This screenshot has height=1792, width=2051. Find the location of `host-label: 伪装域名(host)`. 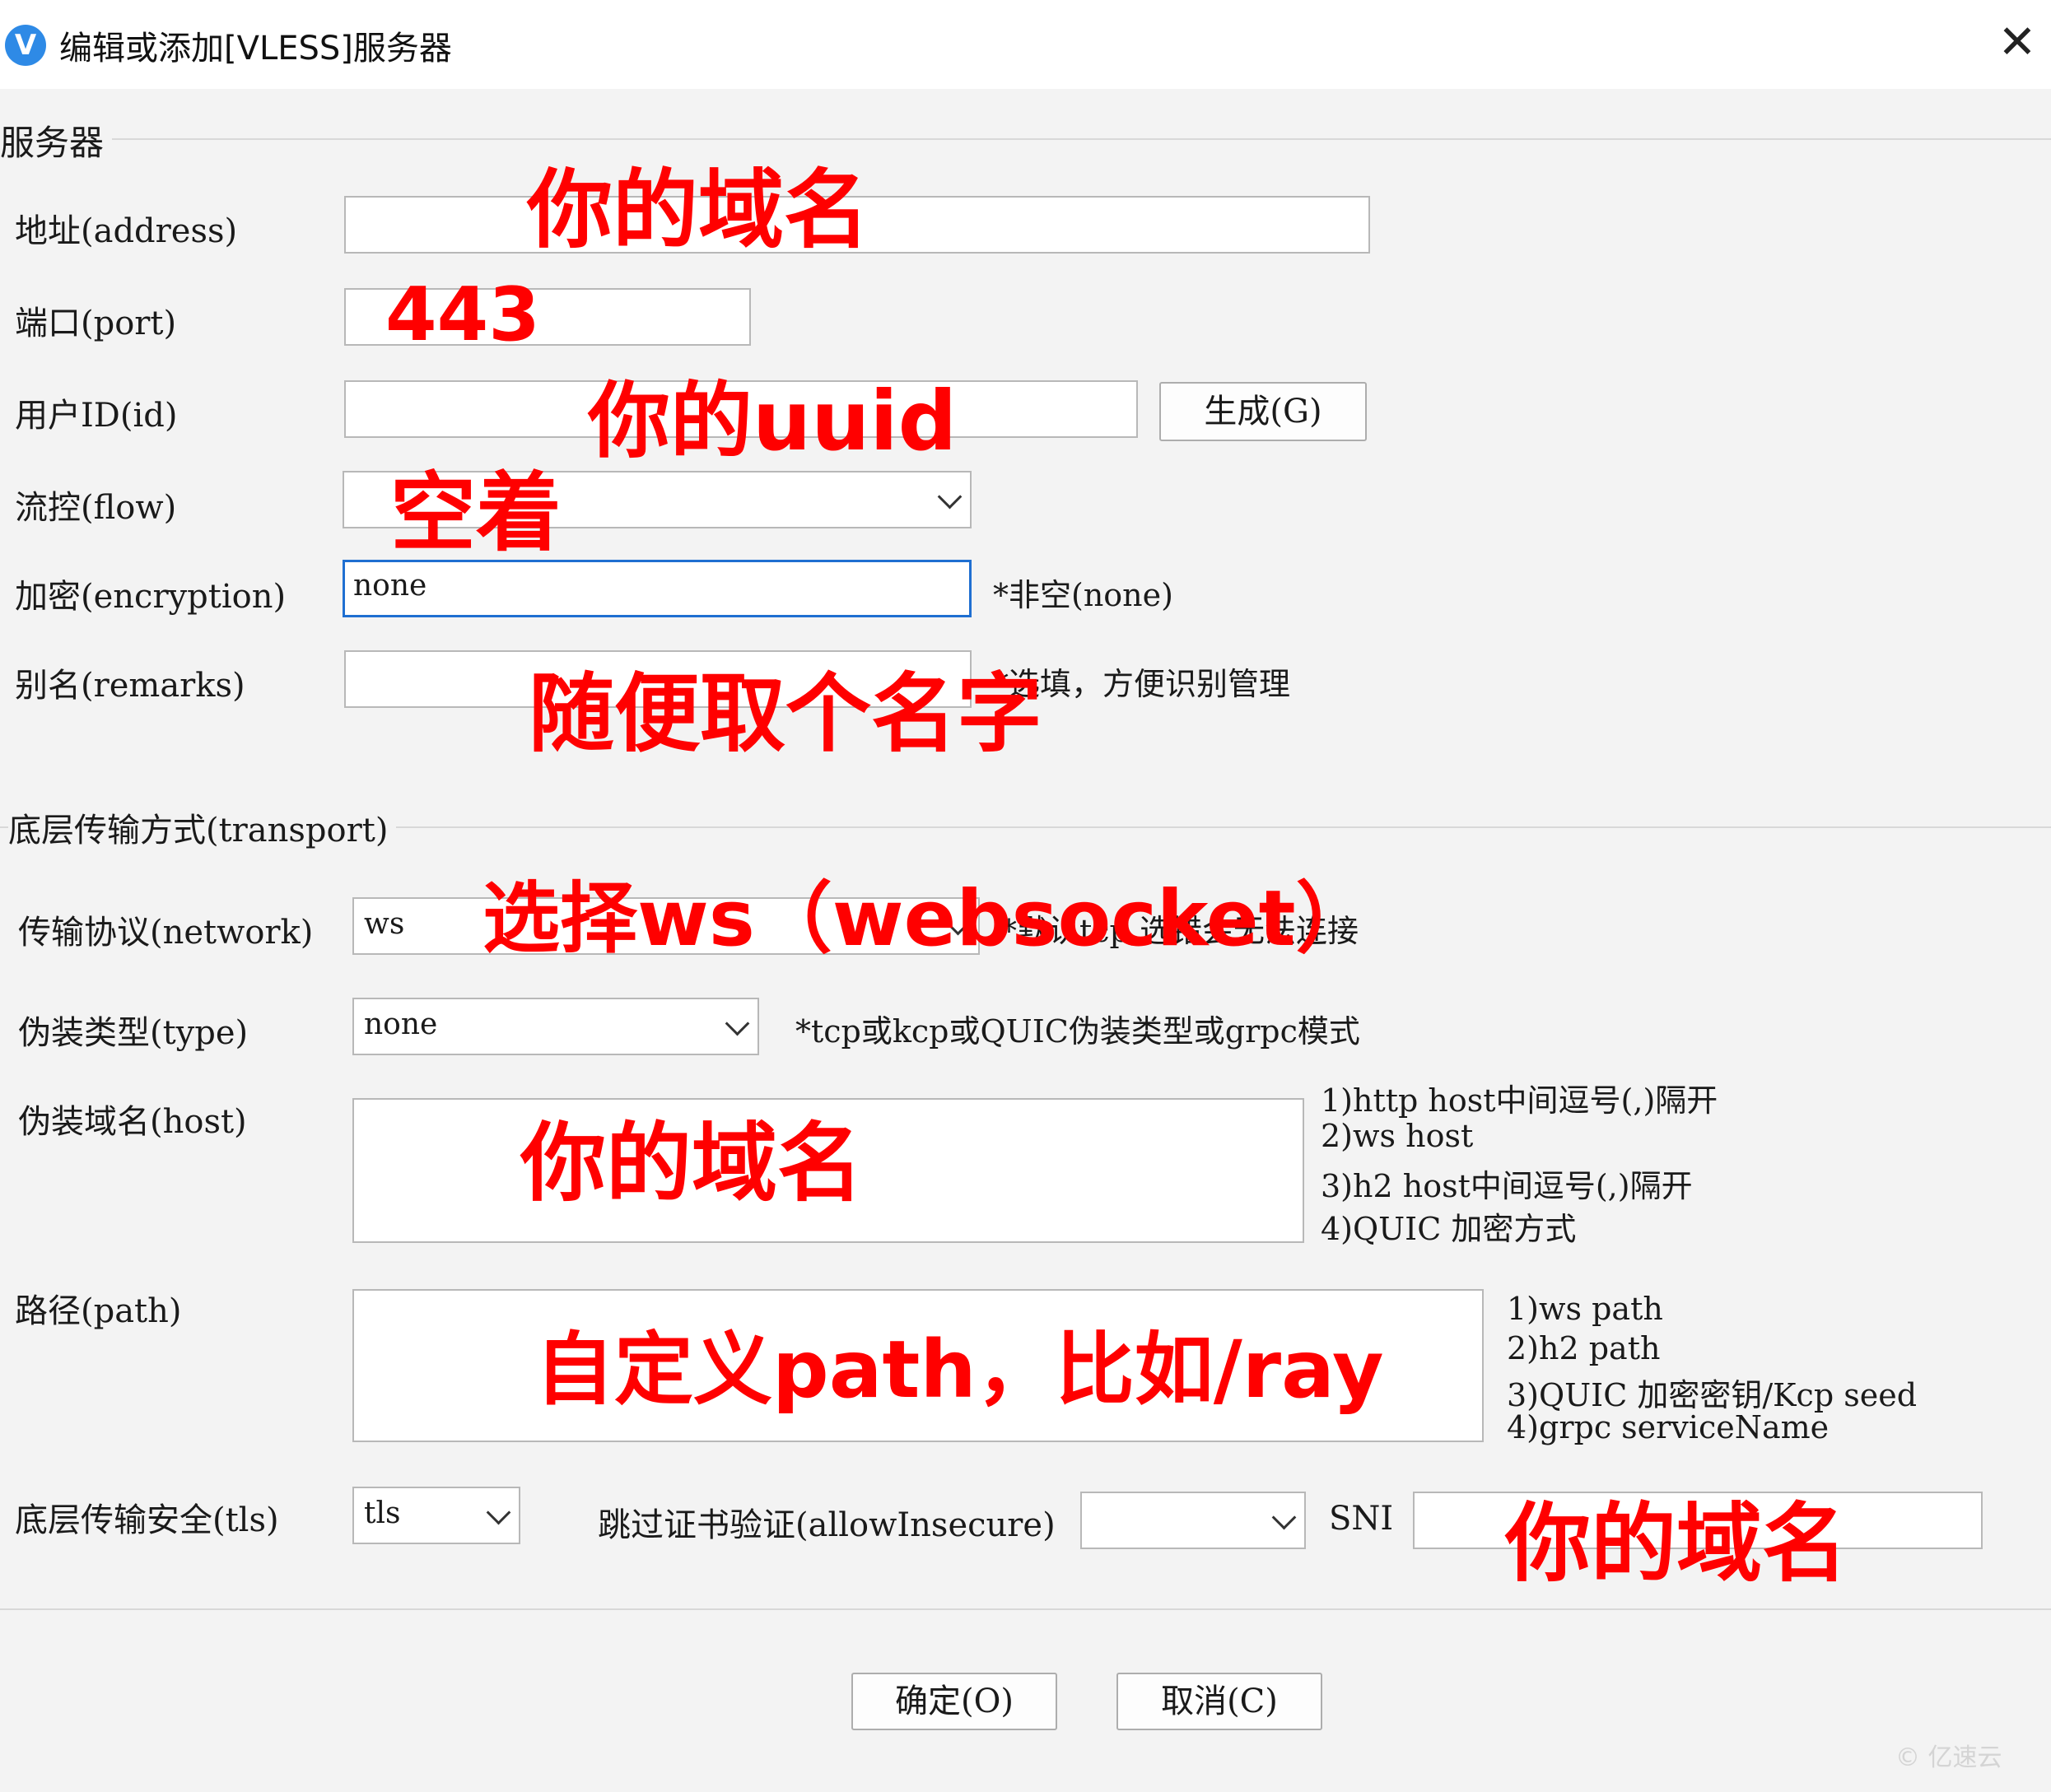

host-label: 伪装域名(host) is located at coordinates (132, 1122).